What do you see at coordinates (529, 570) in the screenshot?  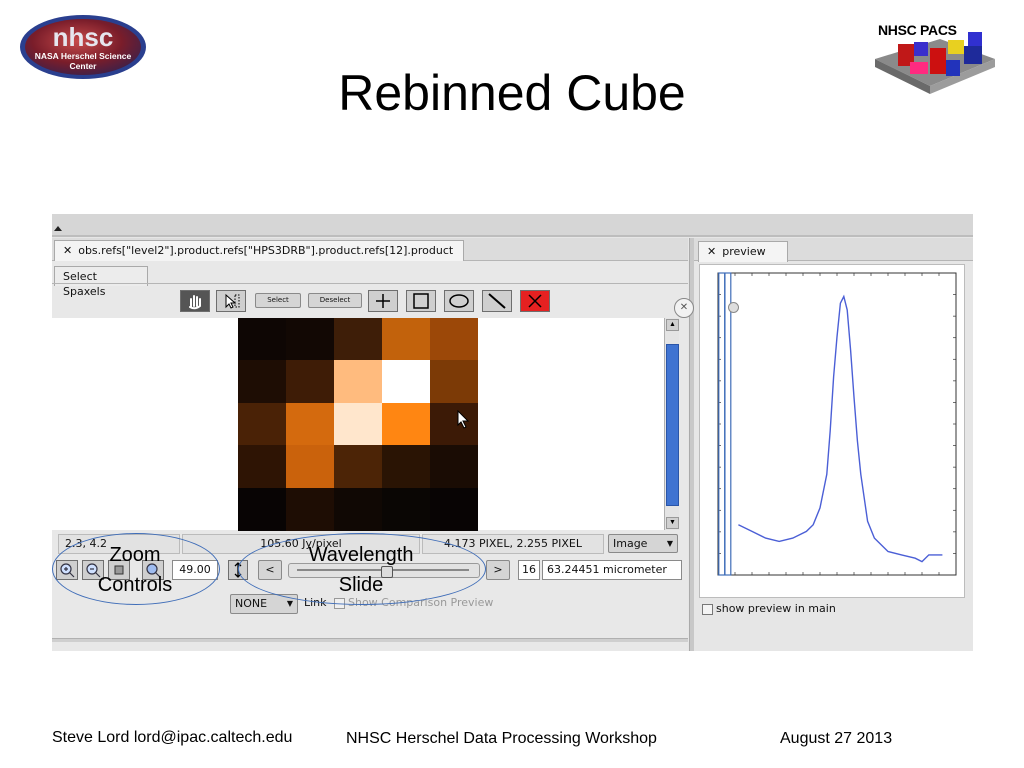 I see `slice-index-field: 16` at bounding box center [529, 570].